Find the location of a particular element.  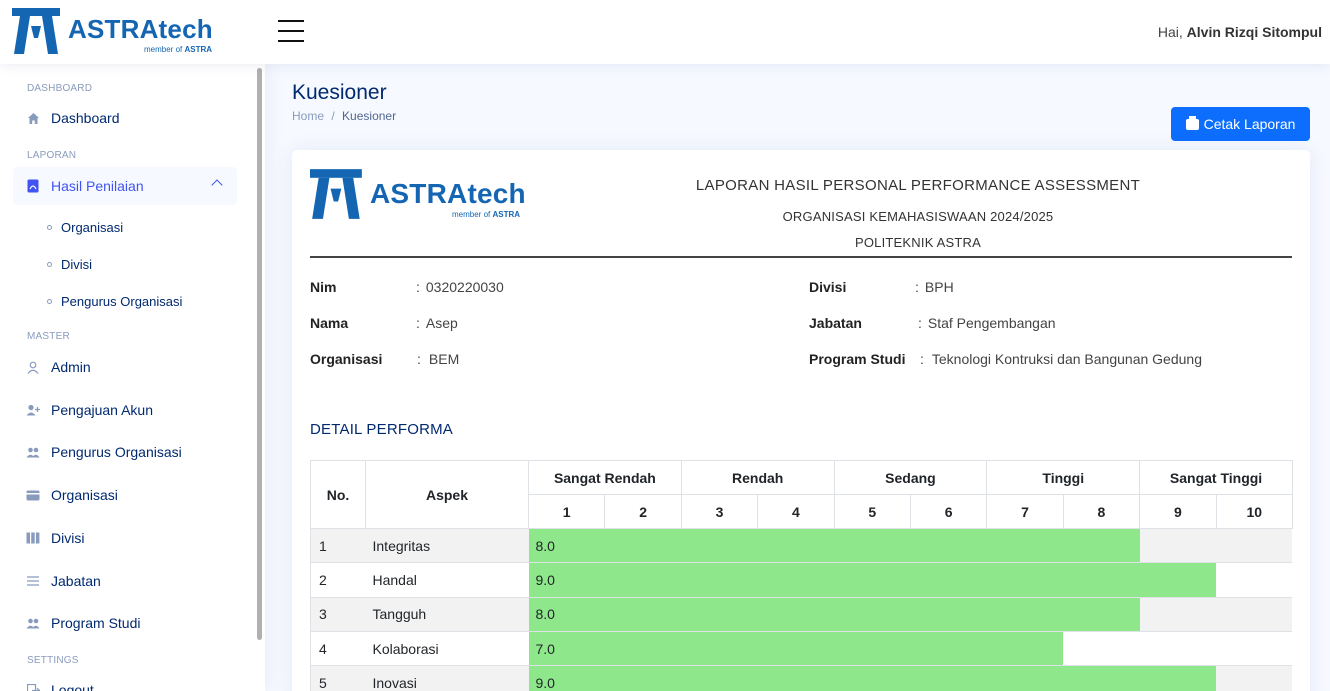

printer-icon is located at coordinates (1192, 122).